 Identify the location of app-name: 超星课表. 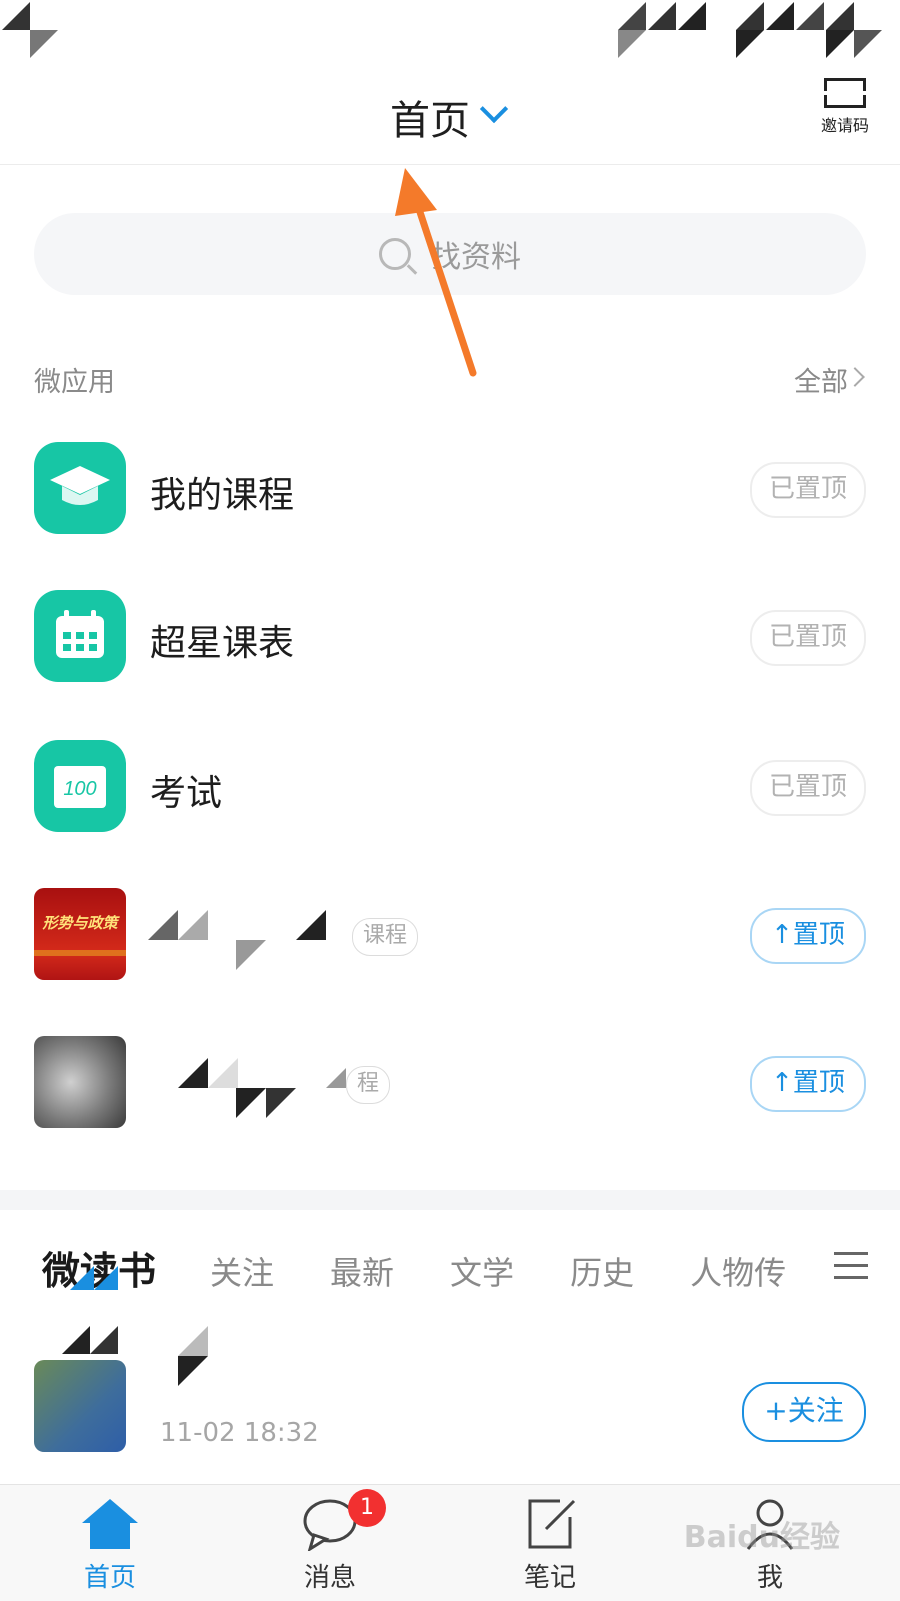
(222, 643).